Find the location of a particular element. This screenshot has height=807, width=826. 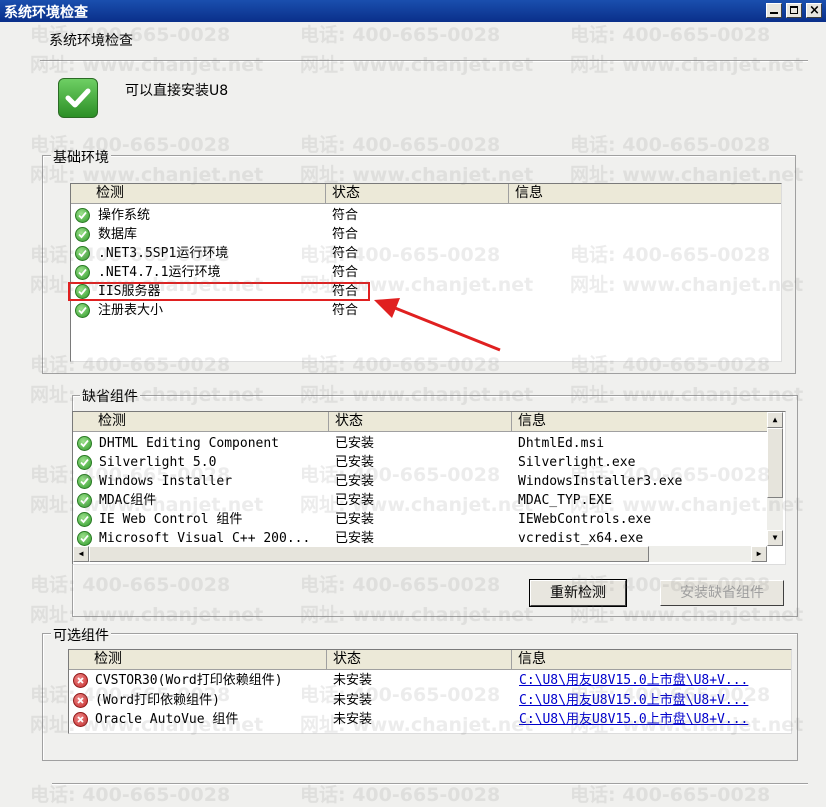

close-button: × is located at coordinates (814, 10).